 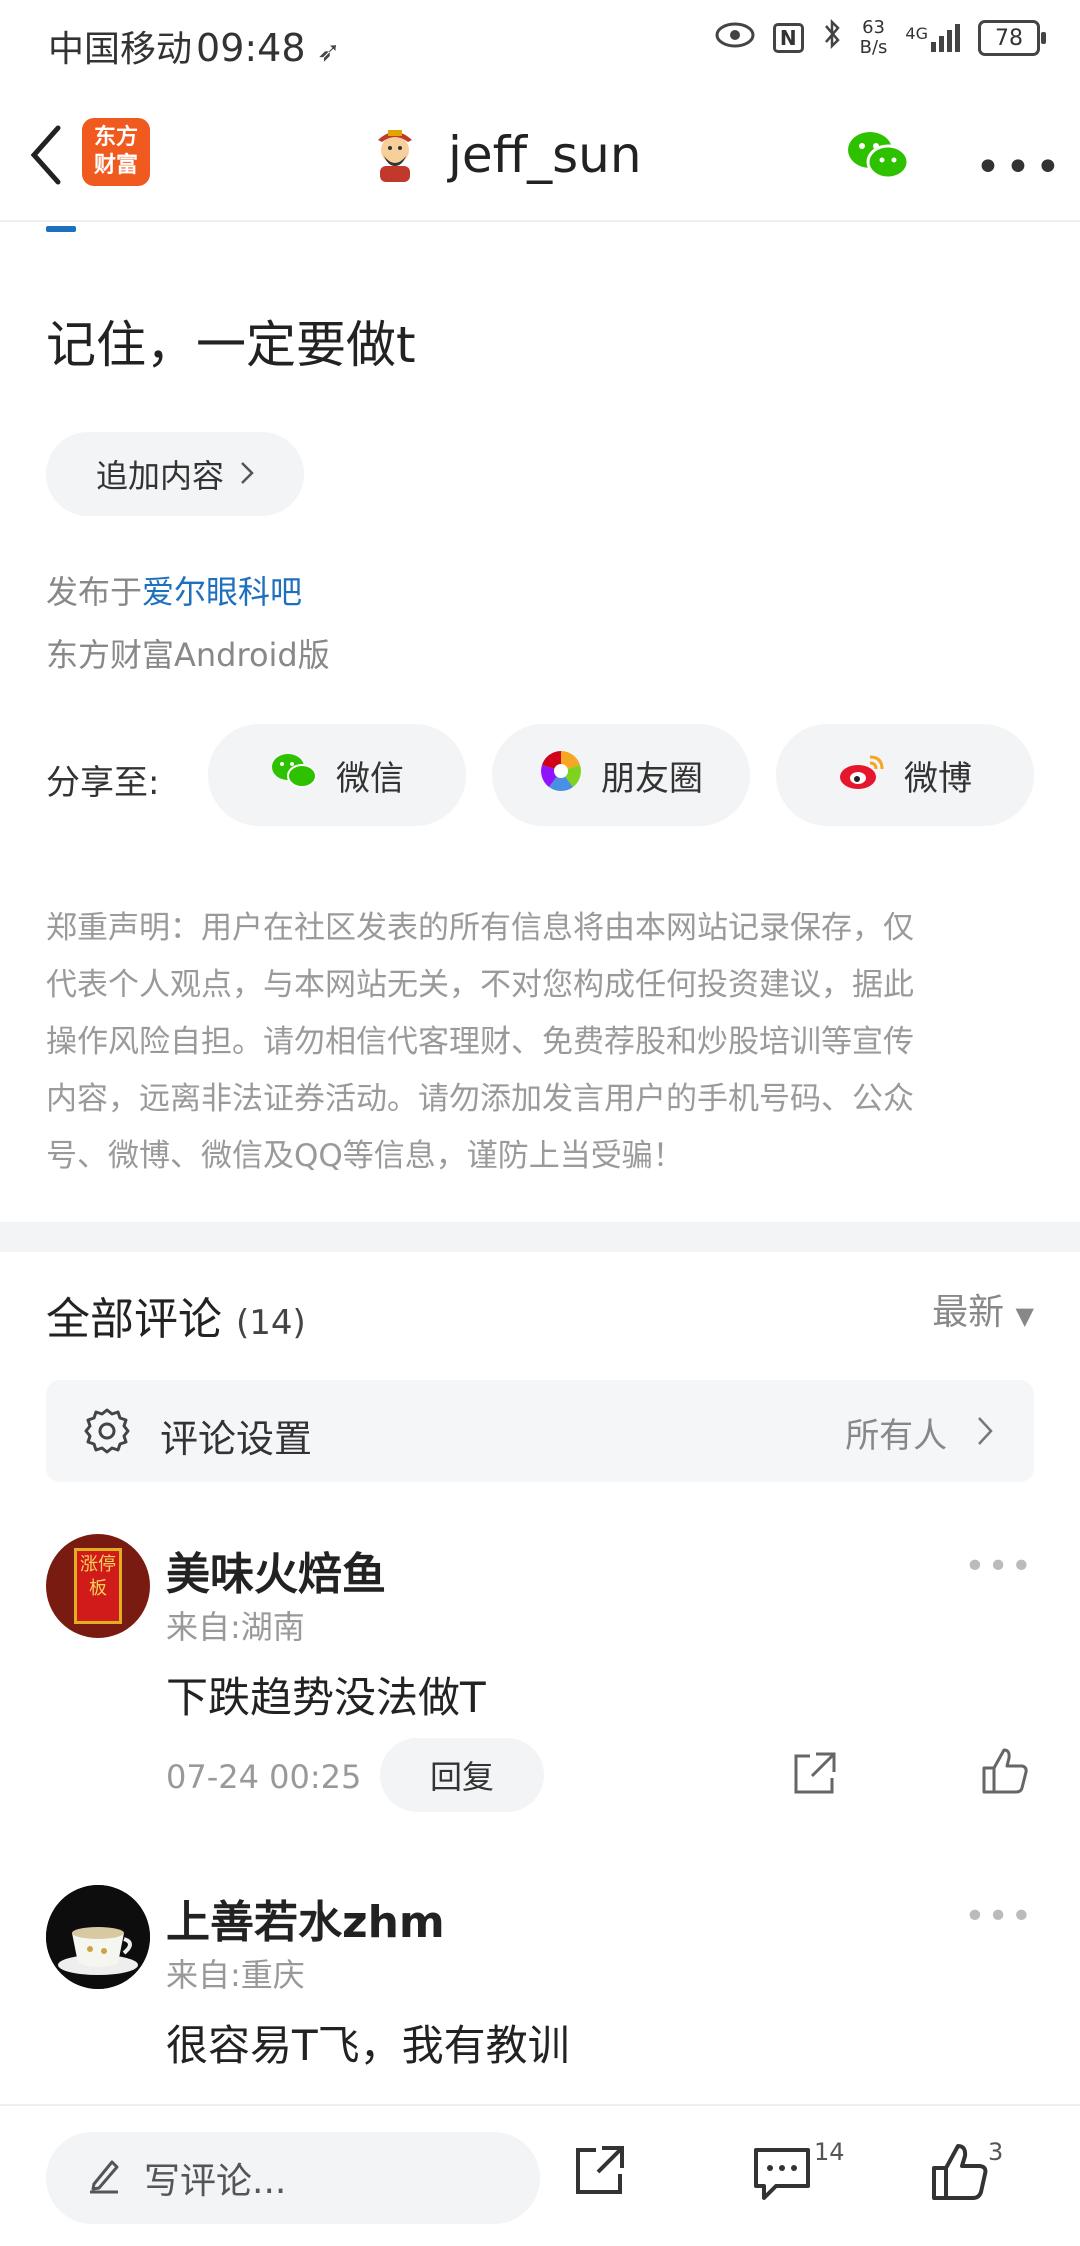 I want to click on battery-icon: 78, so click(x=1012, y=38).